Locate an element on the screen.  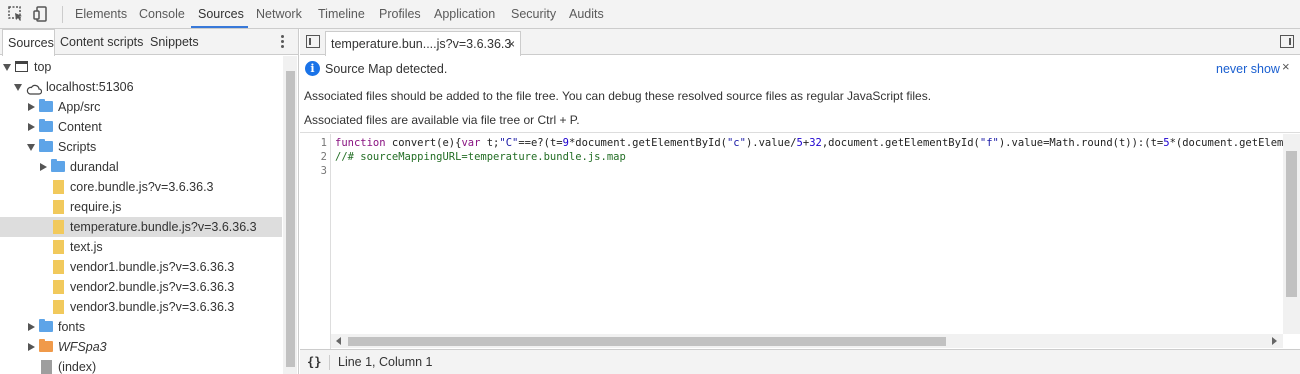
pretty-print-icon: {} is located at coordinates (314, 362).